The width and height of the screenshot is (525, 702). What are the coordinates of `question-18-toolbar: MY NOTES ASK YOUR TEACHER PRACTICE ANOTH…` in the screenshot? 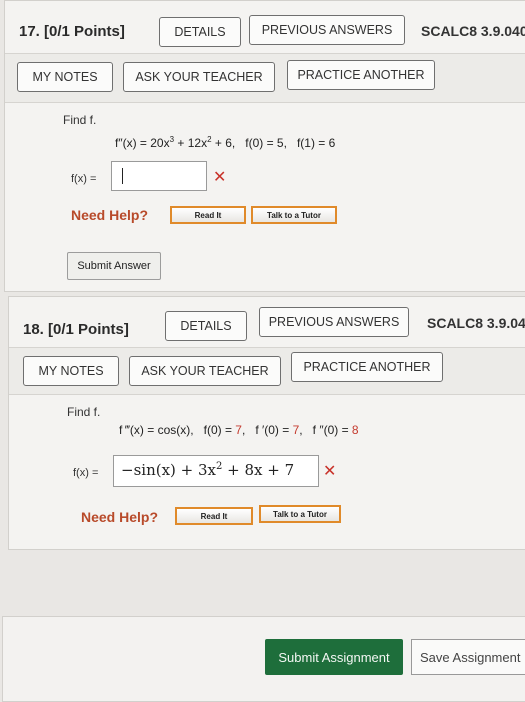 It's located at (267, 371).